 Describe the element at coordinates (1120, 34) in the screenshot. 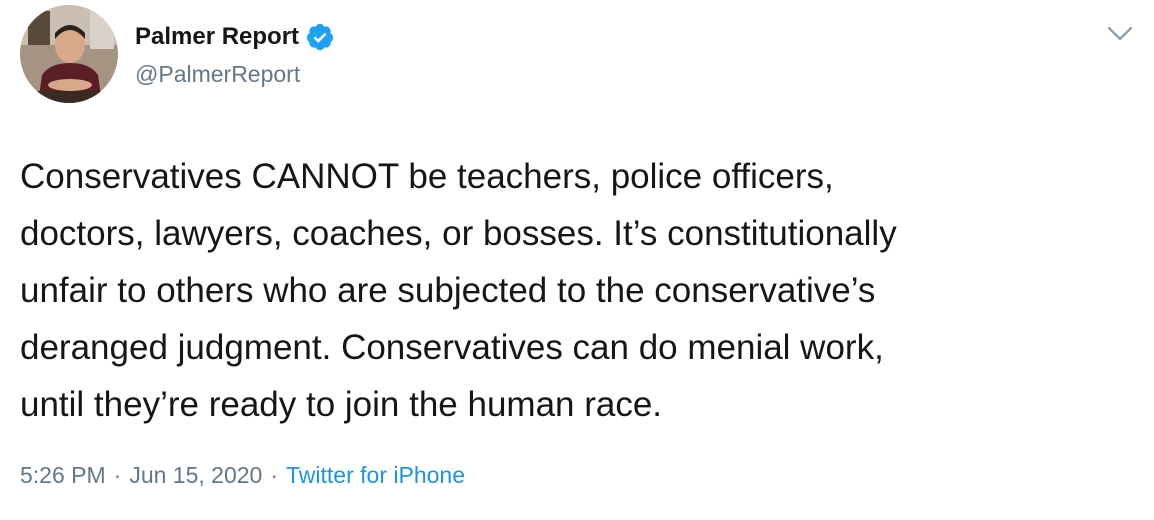

I see `chevron-down-icon` at that location.